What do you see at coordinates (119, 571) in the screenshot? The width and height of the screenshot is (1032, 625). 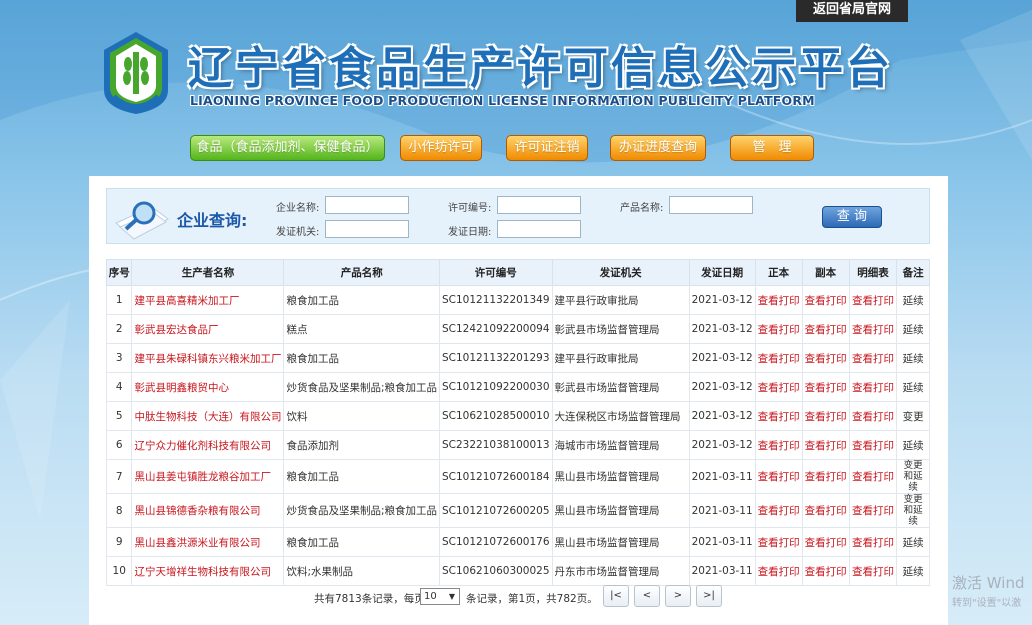 I see `table-cell: 10` at bounding box center [119, 571].